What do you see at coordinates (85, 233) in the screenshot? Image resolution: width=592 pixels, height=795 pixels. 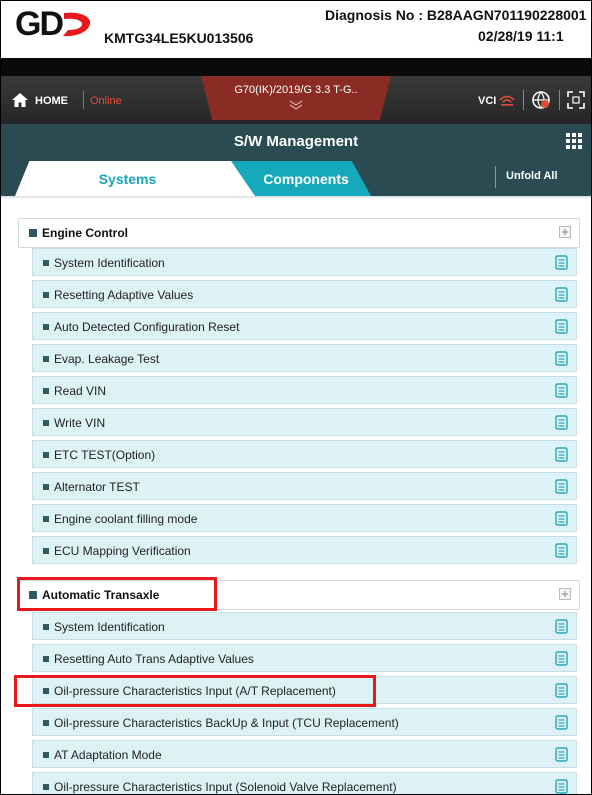 I see `group-label: Engine Control` at bounding box center [85, 233].